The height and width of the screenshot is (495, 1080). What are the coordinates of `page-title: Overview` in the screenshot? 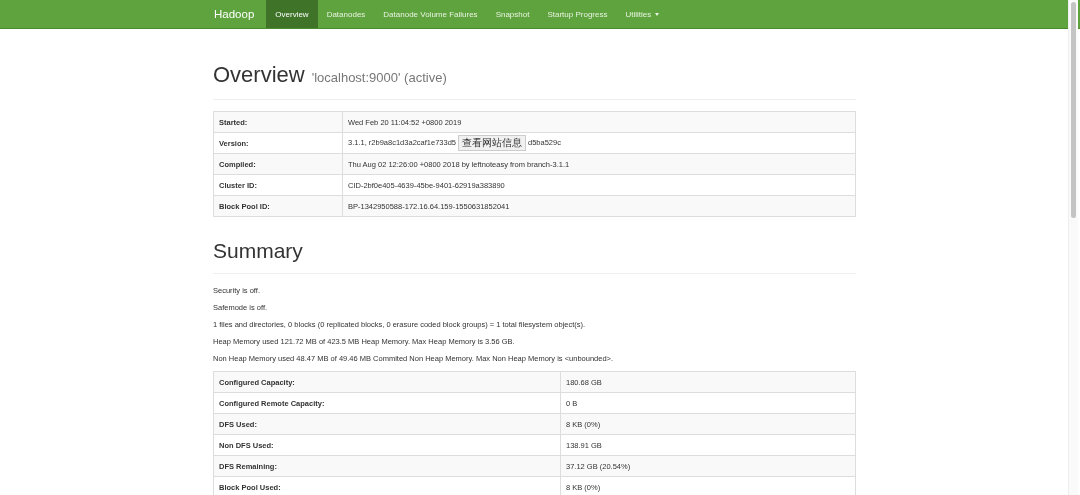 It's located at (259, 75).